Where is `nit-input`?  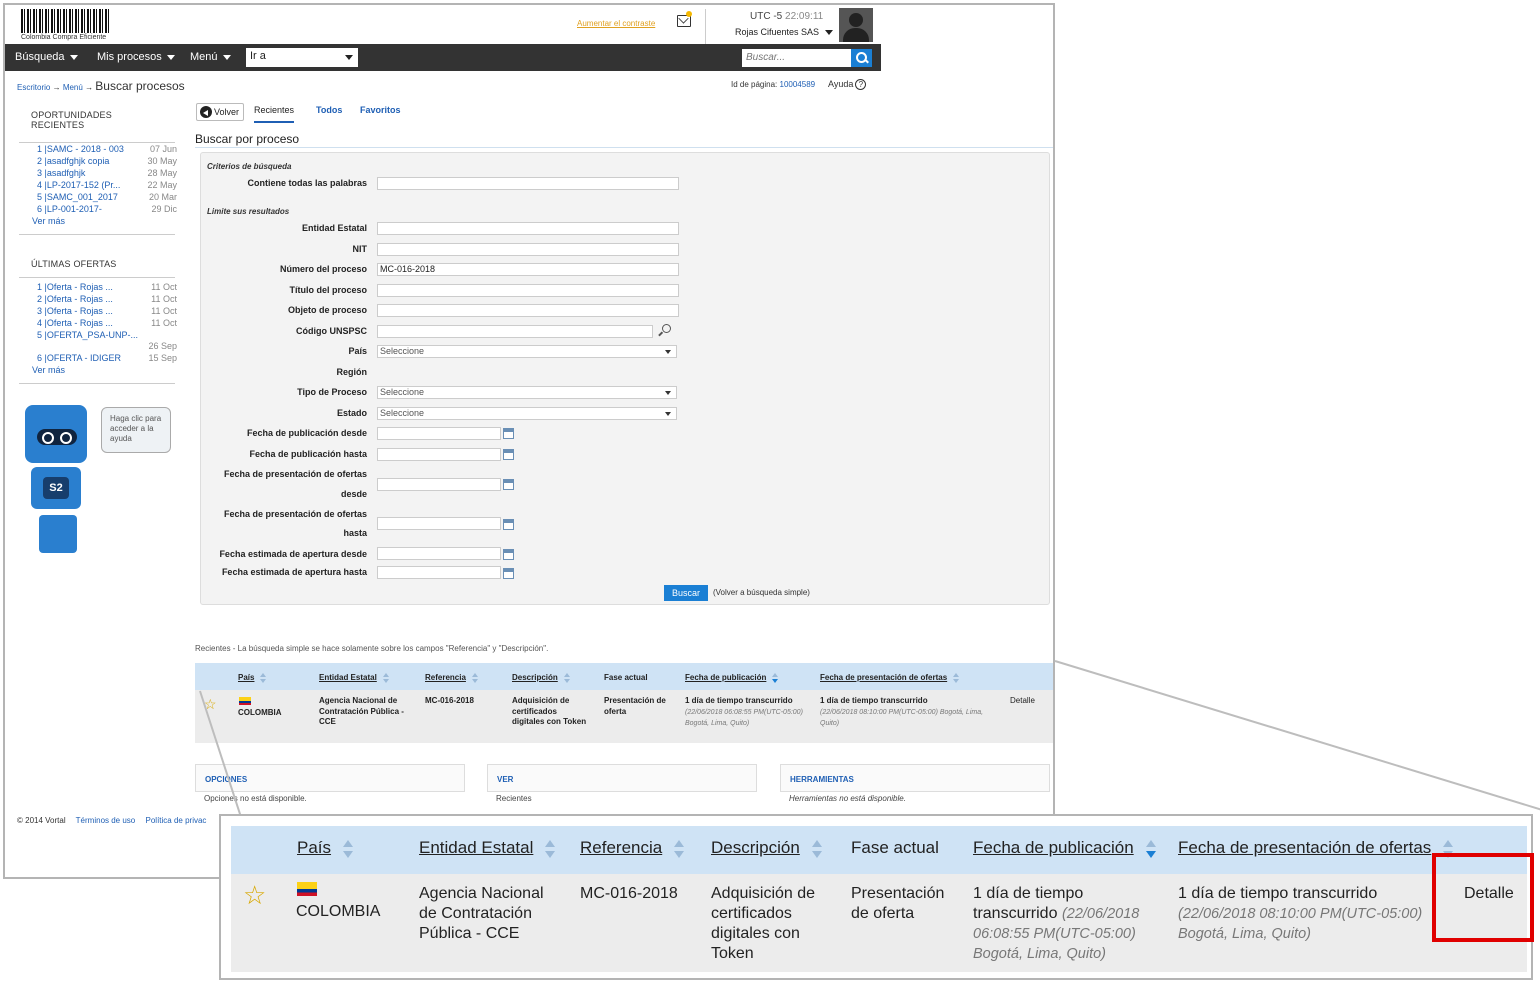 nit-input is located at coordinates (528, 249).